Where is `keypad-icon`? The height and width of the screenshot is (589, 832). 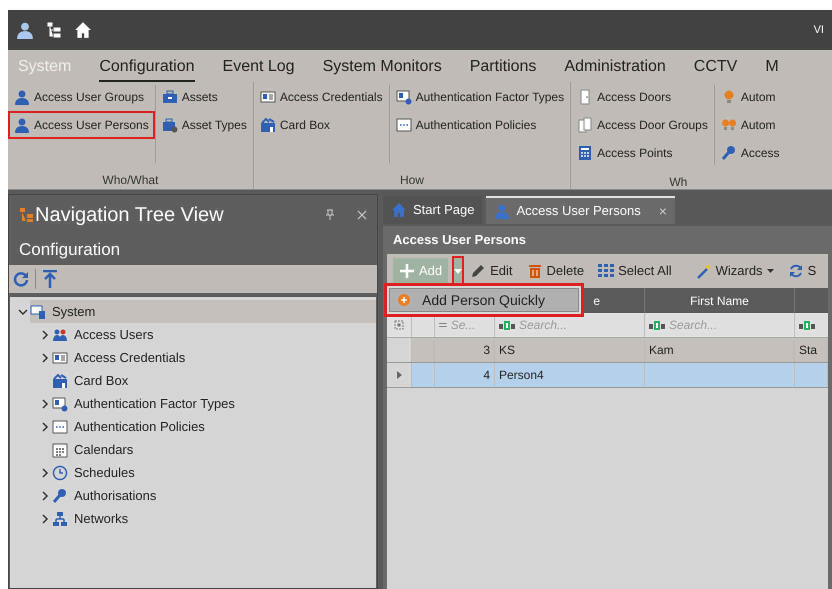
keypad-icon is located at coordinates (585, 153).